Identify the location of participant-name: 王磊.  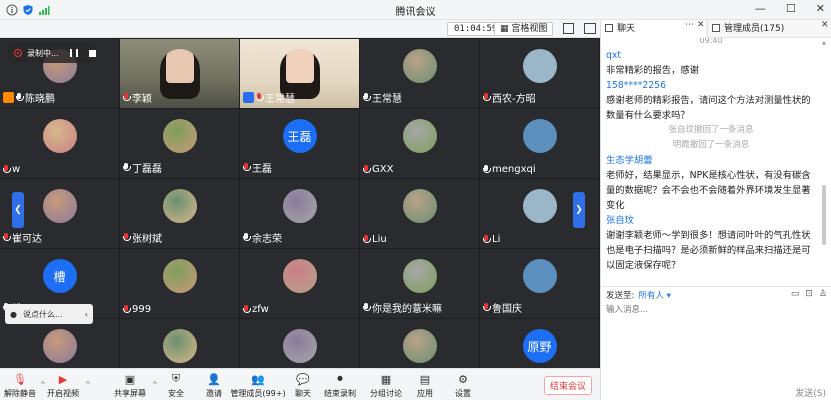
(257, 167).